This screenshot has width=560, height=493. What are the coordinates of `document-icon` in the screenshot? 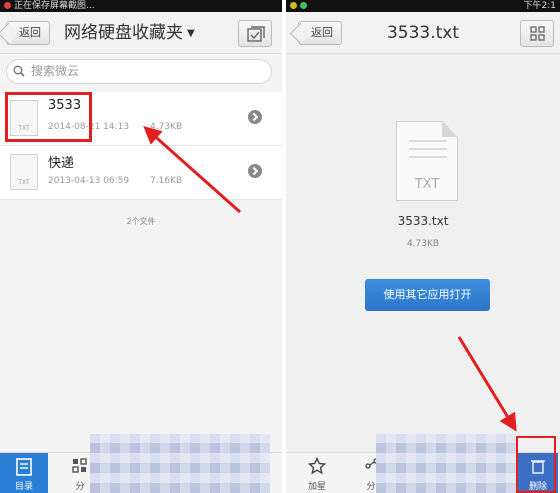 It's located at (24, 467).